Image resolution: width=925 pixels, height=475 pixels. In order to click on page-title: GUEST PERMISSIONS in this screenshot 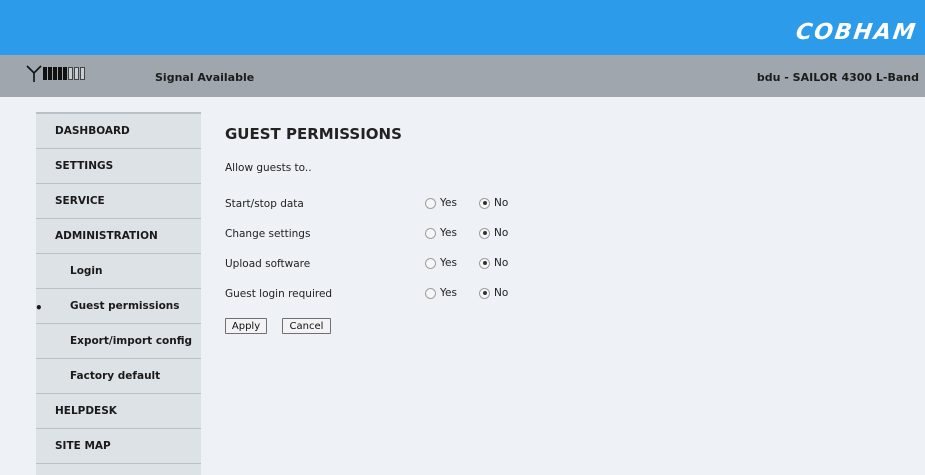, I will do `click(313, 134)`.